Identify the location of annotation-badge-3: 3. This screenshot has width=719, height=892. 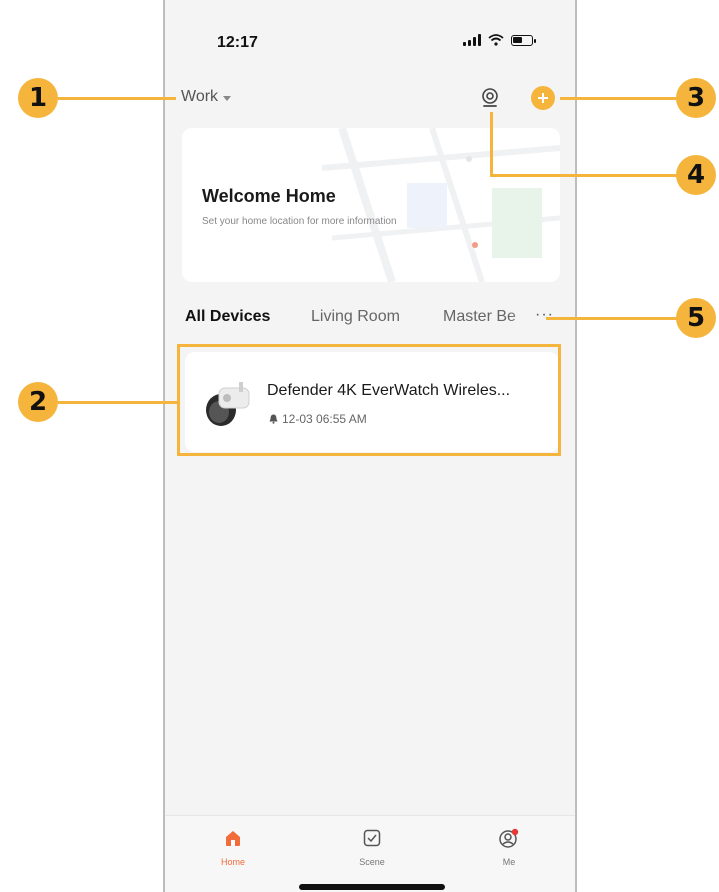
(696, 98).